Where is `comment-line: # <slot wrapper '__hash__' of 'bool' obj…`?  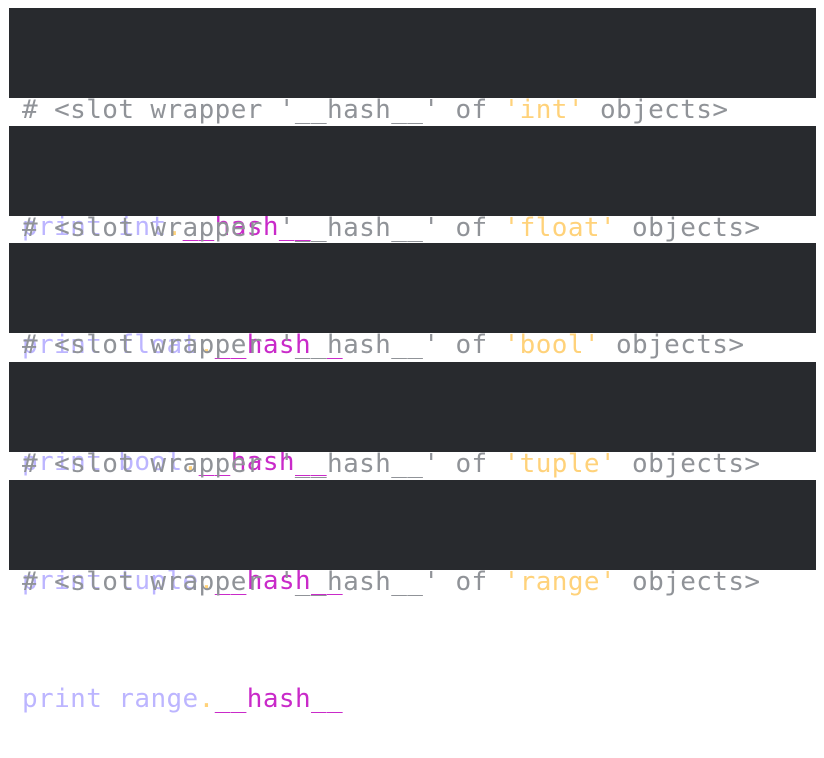 comment-line: # <slot wrapper '__hash__' of 'bool' obj… is located at coordinates (419, 345).